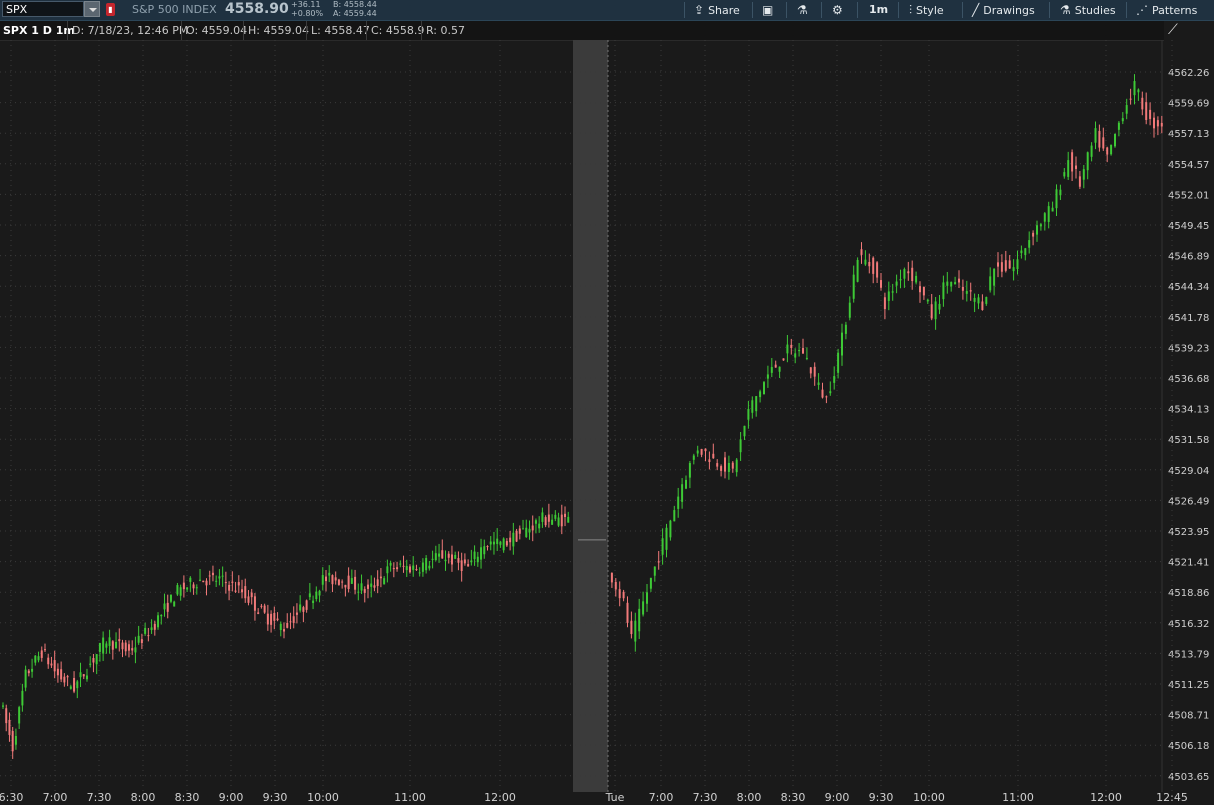  What do you see at coordinates (1188, 226) in the screenshot?
I see `price-tick-label: 4549.45` at bounding box center [1188, 226].